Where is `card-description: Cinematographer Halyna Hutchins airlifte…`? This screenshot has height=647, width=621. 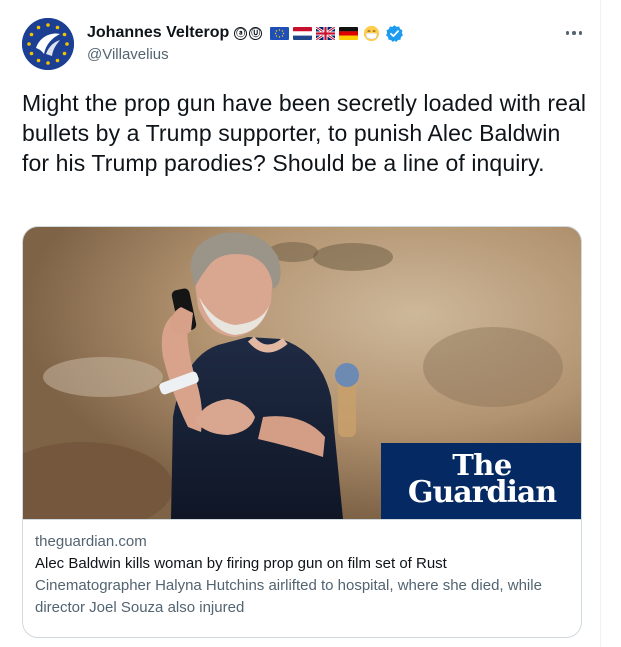 card-description: Cinematographer Halyna Hutchins airlifte… is located at coordinates (288, 596).